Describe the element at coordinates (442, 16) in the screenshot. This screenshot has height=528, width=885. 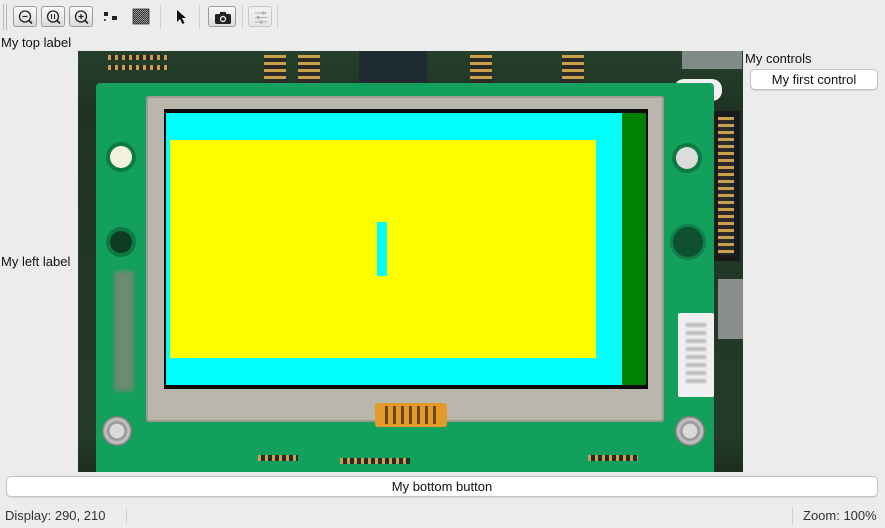
I see `toolbar` at that location.